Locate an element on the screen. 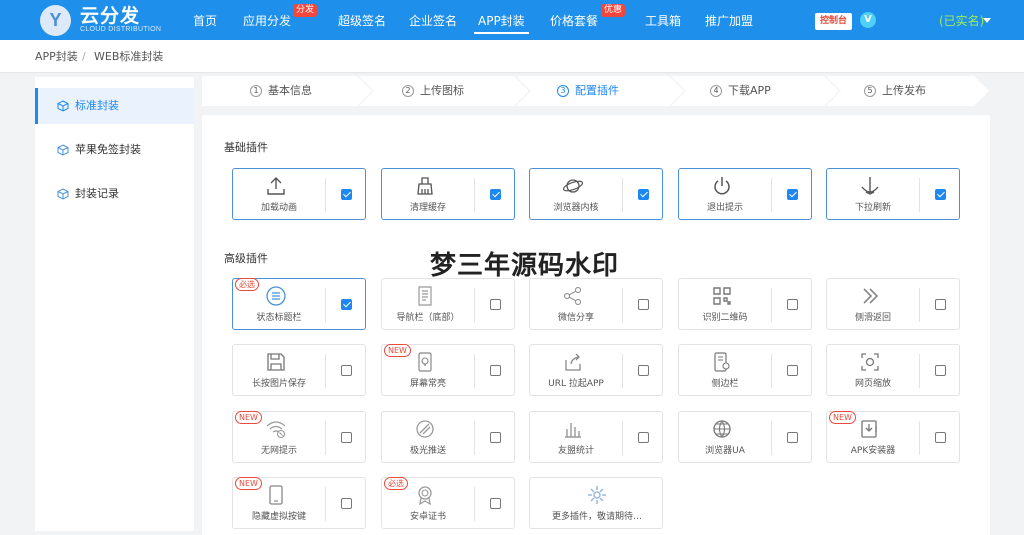  document-icon is located at coordinates (425, 296).